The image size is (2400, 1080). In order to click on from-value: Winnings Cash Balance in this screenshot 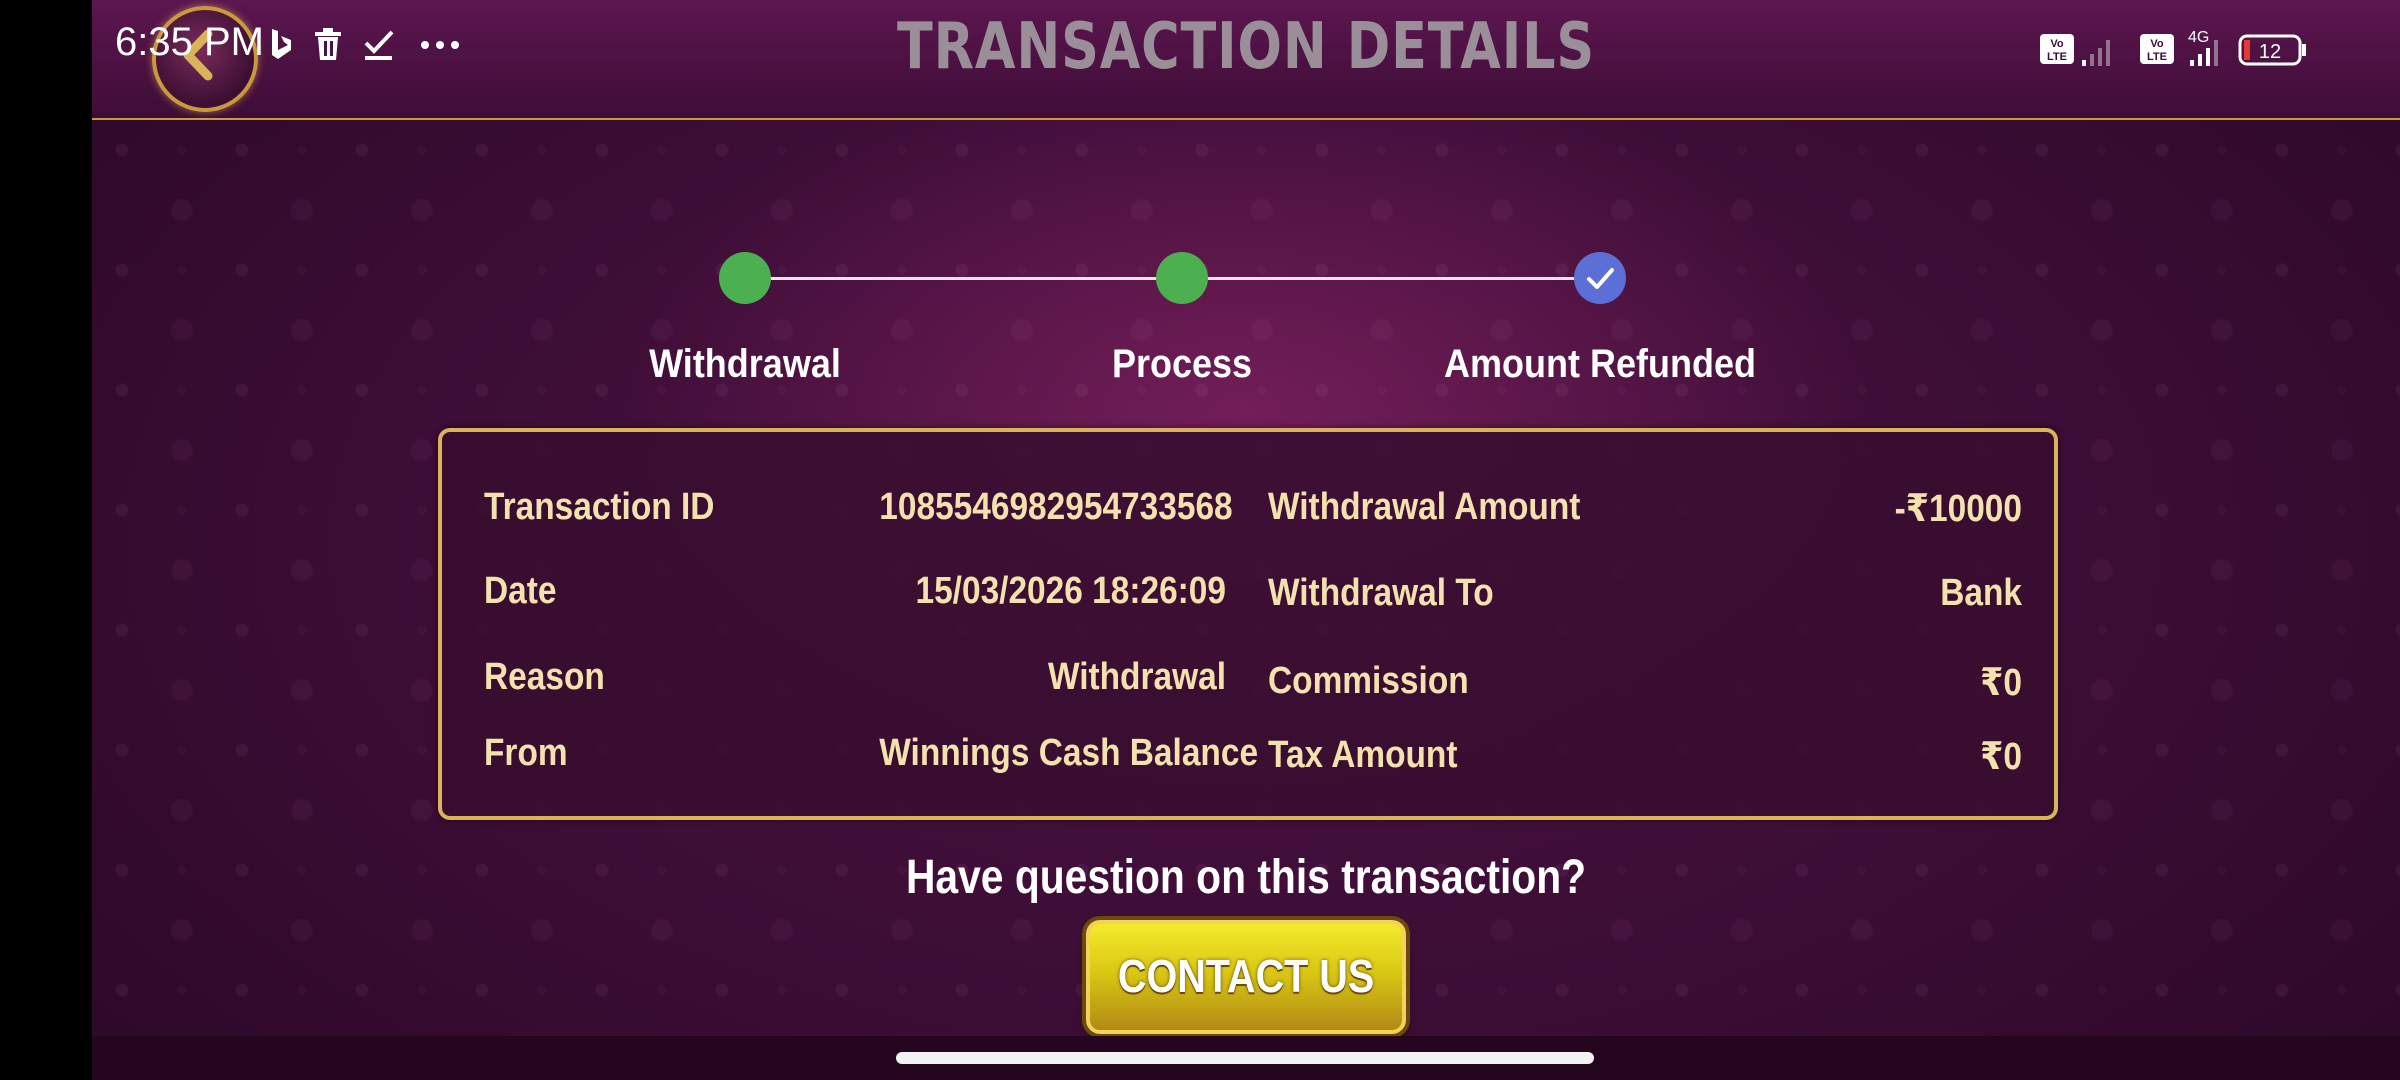, I will do `click(1069, 753)`.